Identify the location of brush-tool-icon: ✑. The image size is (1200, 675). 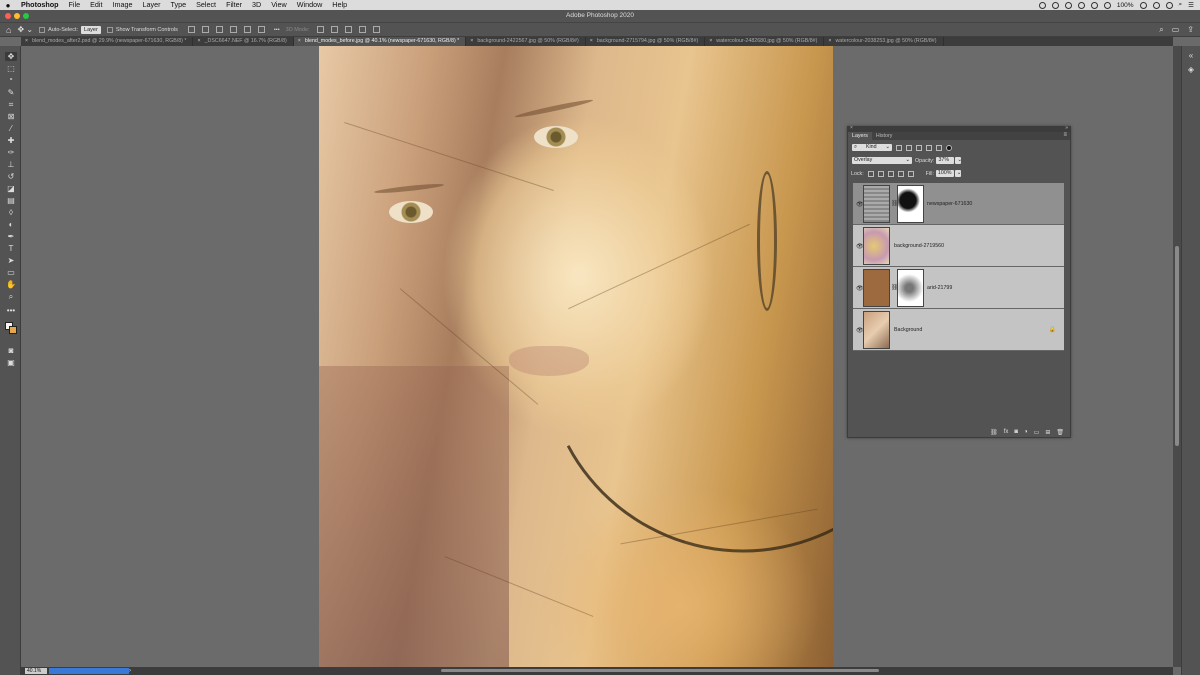
(11, 152).